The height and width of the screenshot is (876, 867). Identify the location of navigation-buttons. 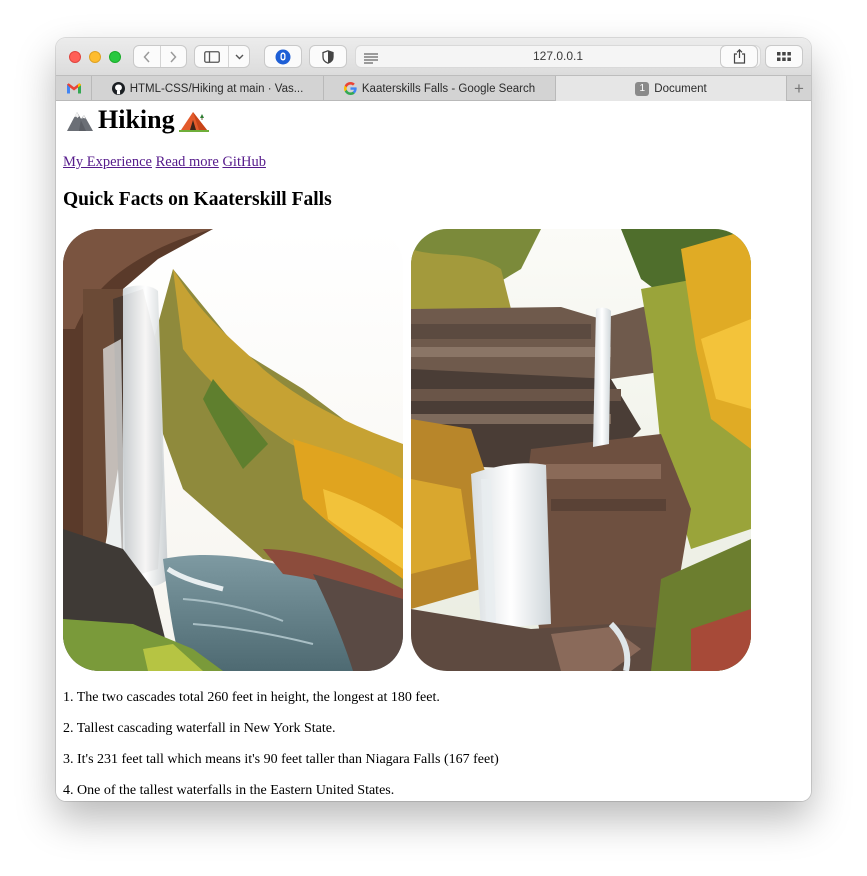
(160, 56).